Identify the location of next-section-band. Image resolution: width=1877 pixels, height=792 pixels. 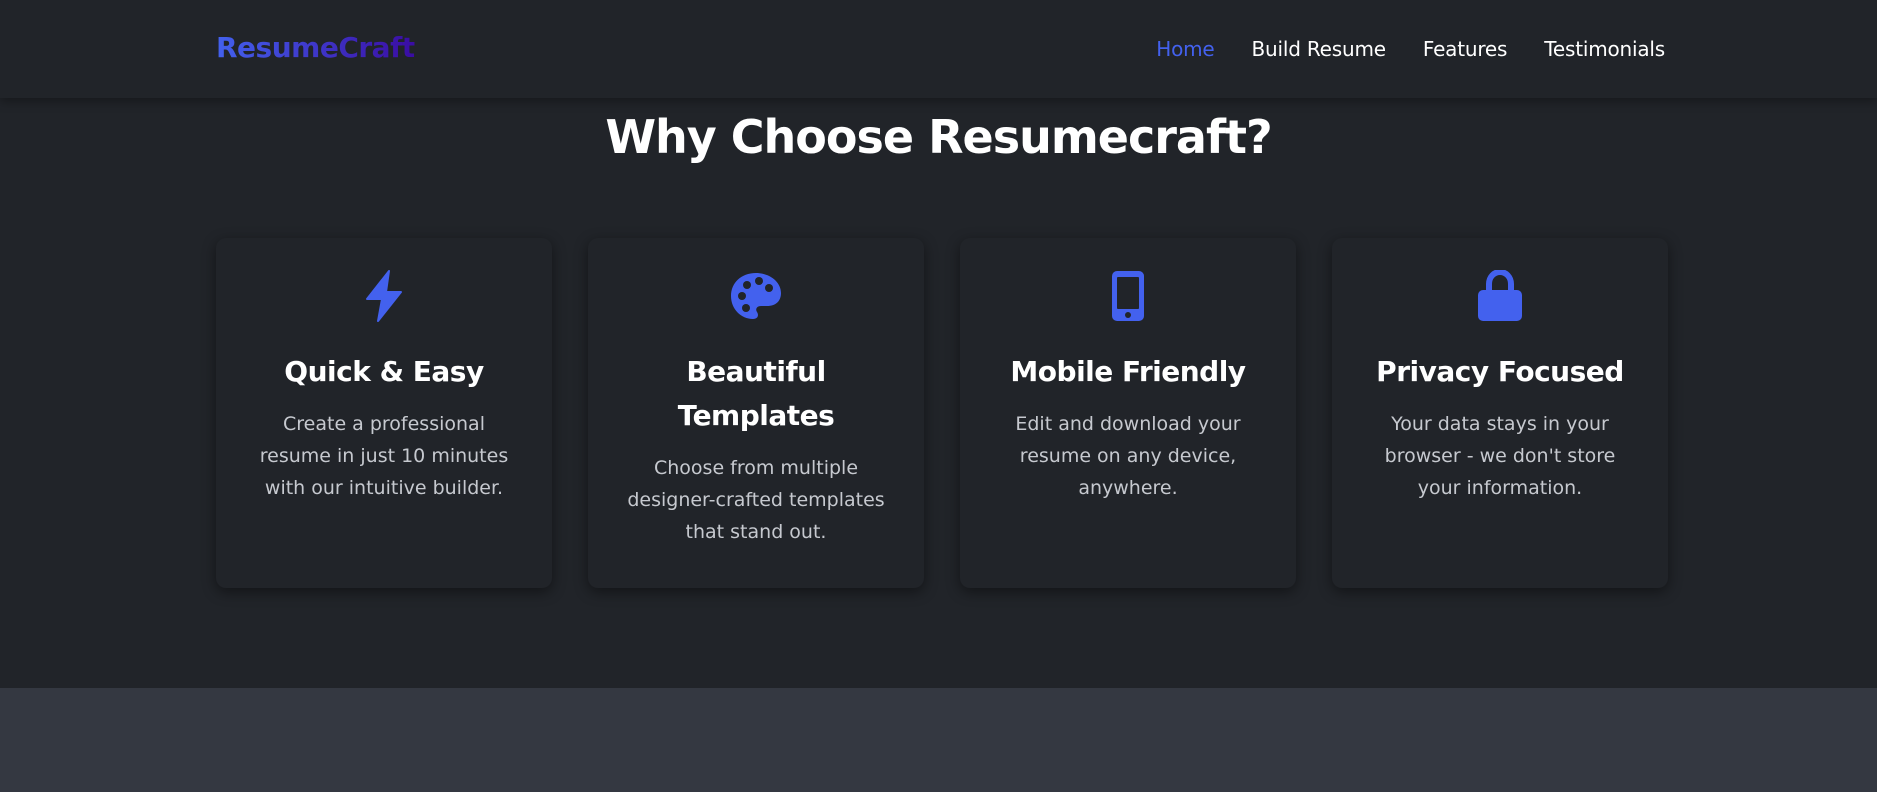
(938, 740).